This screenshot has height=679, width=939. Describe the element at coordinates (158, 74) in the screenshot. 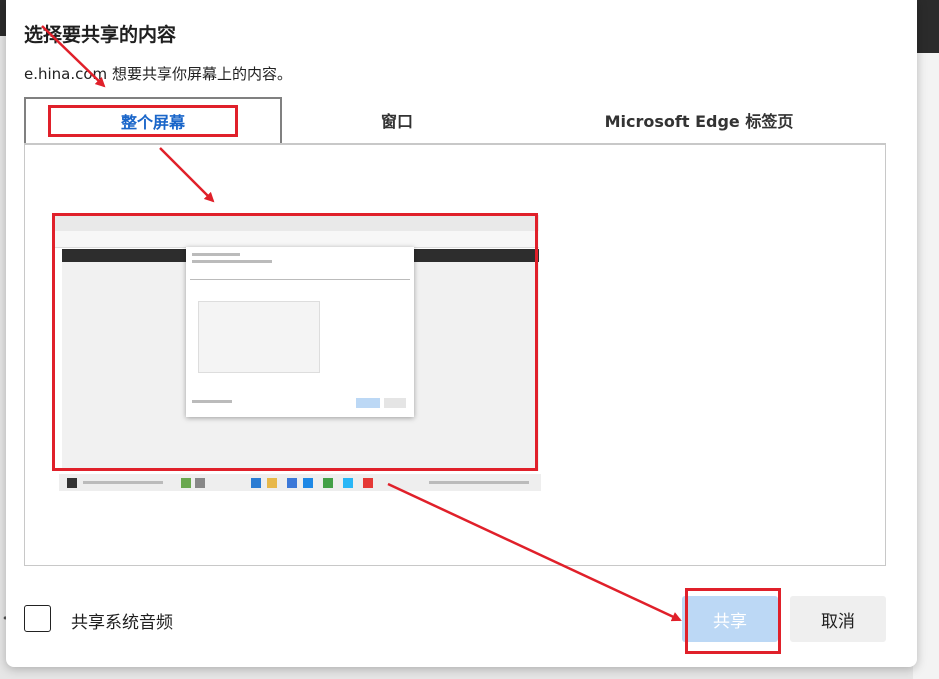

I see `dialog-subtitle: e.hina.com 想要共享你屏幕上的内容。` at that location.